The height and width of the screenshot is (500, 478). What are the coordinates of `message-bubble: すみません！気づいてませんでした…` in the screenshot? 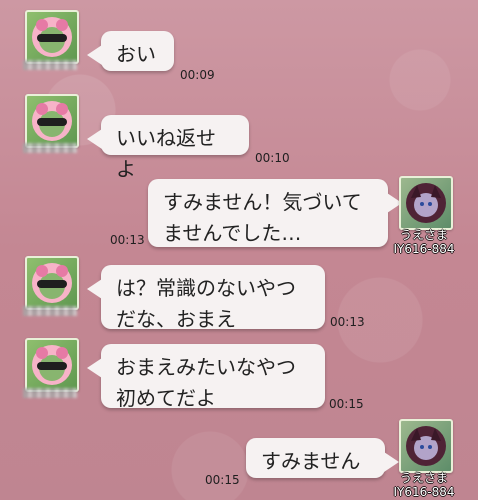 It's located at (275, 213).